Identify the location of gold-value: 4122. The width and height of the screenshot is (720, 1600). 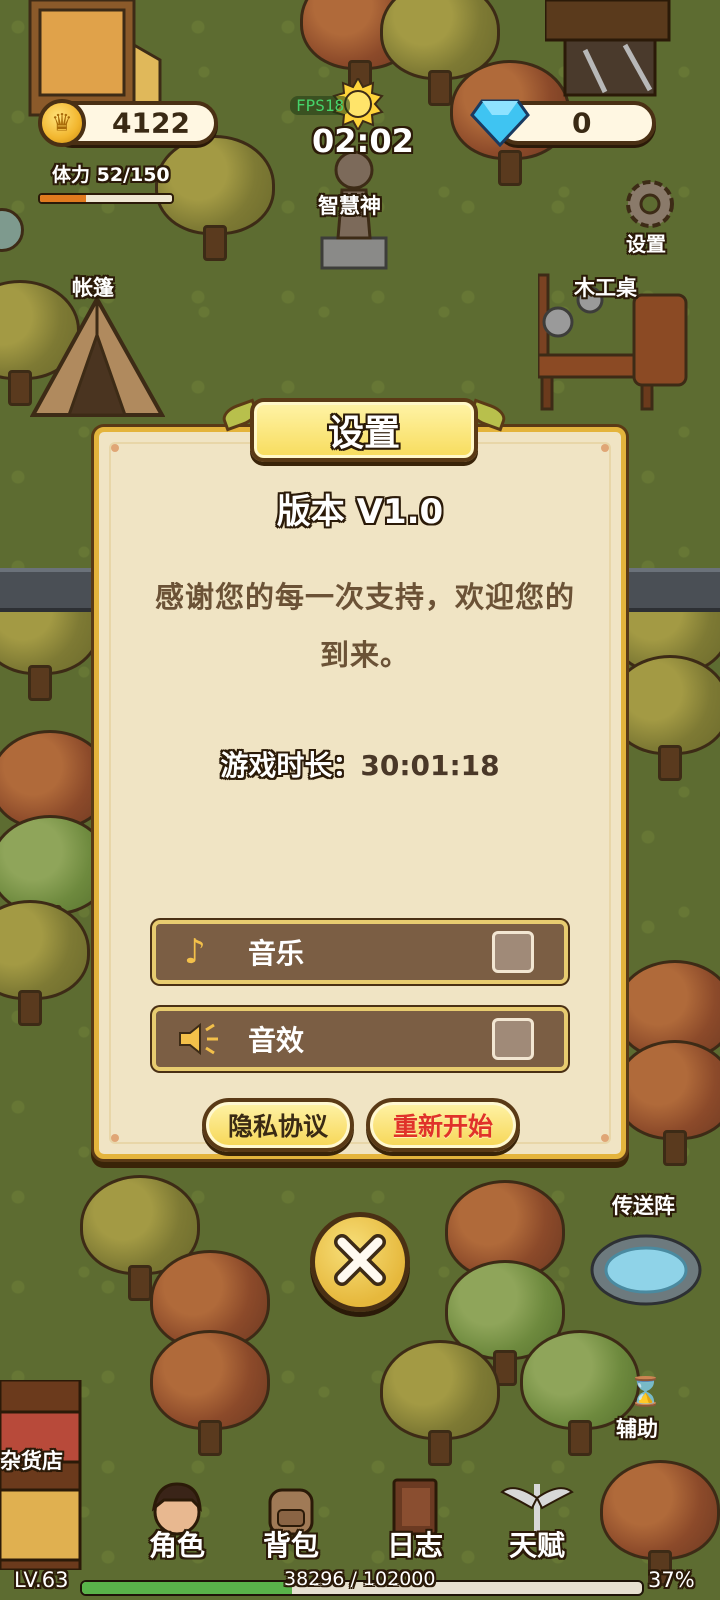
(151, 123).